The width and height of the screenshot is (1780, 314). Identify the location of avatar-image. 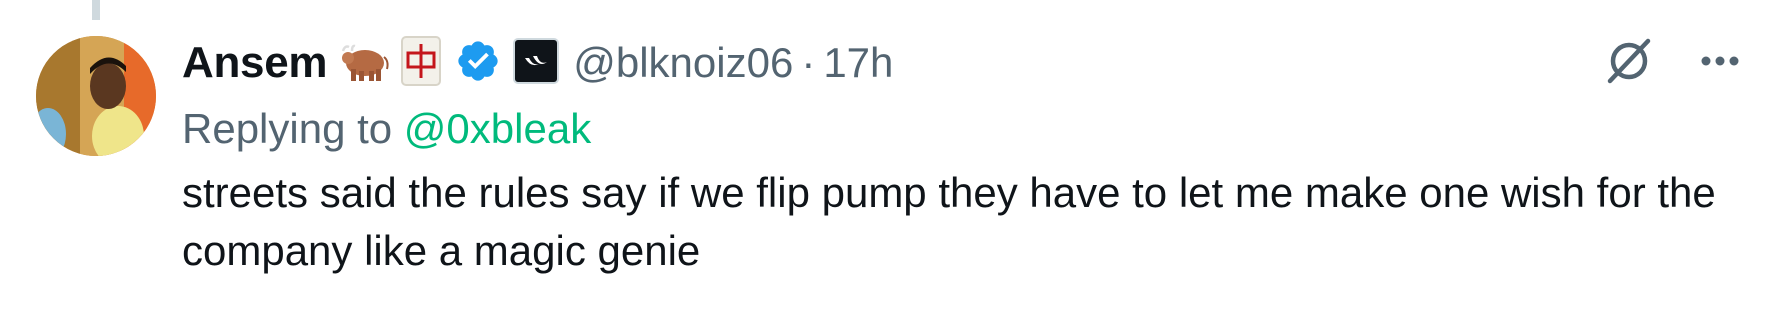
(96, 96).